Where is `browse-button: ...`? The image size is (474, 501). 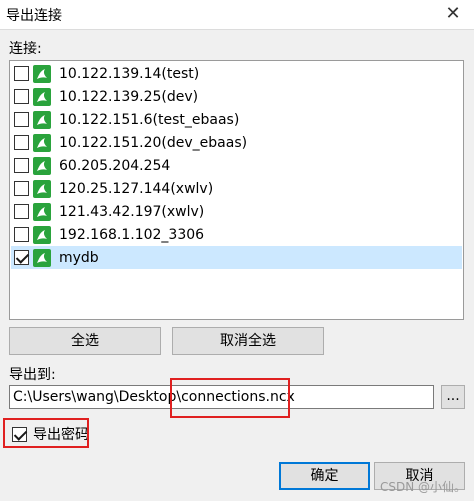 browse-button: ... is located at coordinates (453, 397).